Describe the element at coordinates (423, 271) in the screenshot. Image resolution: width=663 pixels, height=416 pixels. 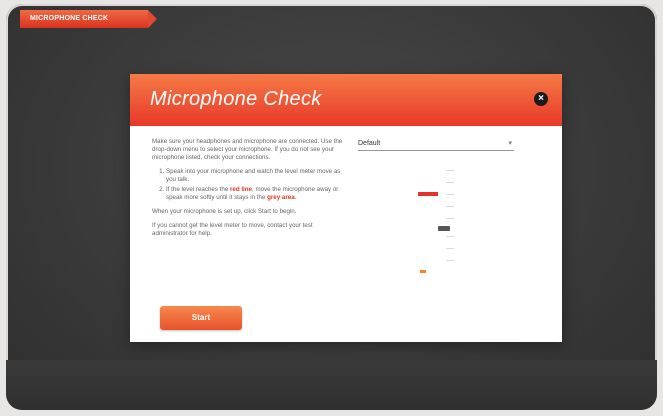
I see `min-level-marker` at that location.